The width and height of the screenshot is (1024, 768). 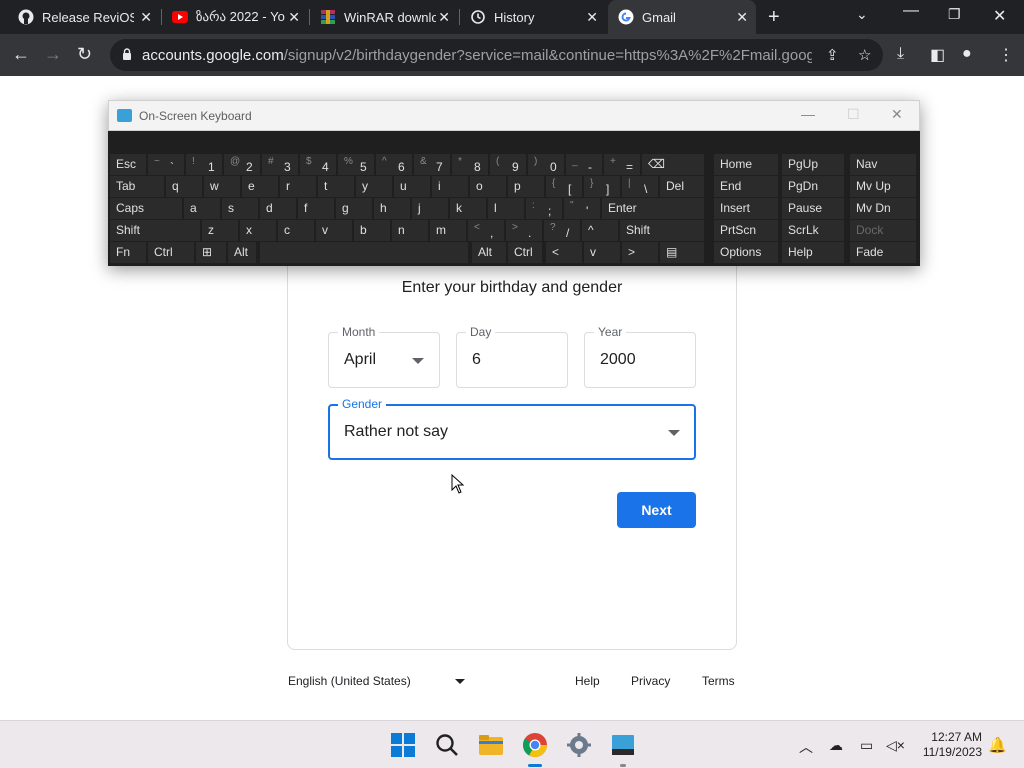 I want to click on osk-nav-key: ScrLk, so click(x=813, y=230).